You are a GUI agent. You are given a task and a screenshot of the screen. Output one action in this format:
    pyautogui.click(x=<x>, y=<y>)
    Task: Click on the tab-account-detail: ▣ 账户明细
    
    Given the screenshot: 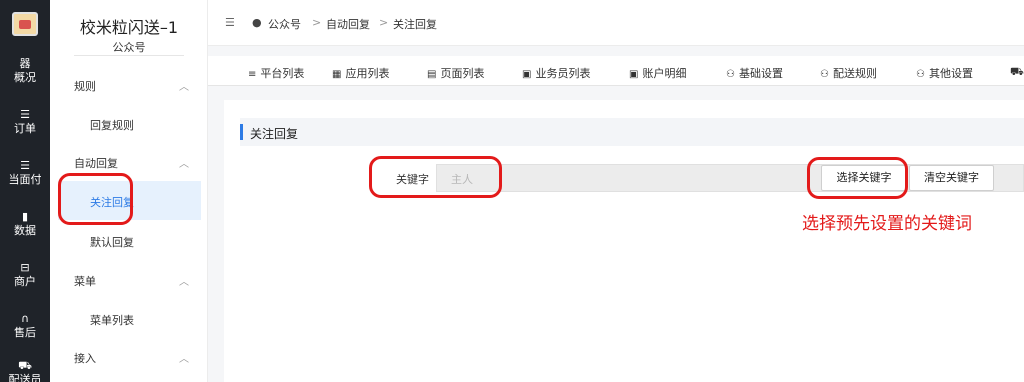 What is the action you would take?
    pyautogui.click(x=657, y=73)
    